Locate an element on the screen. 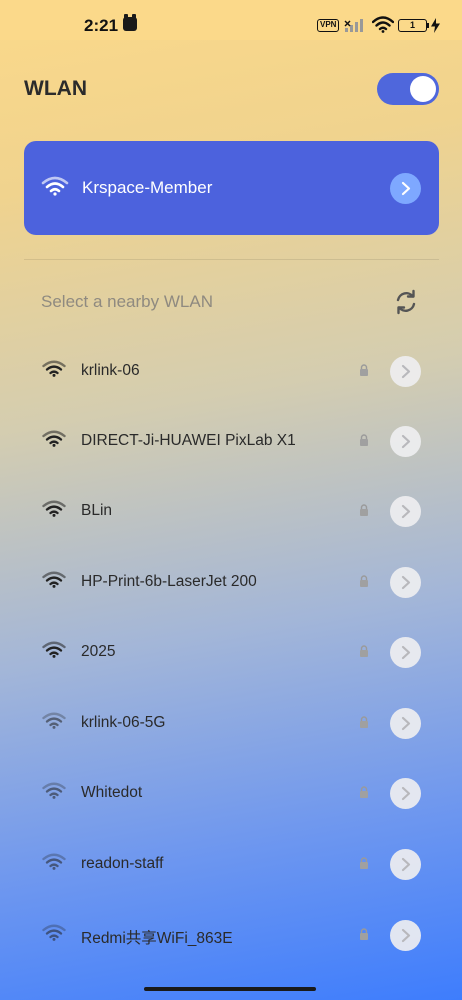 This screenshot has width=462, height=1000. cellular-signal-icon is located at coordinates (354, 27).